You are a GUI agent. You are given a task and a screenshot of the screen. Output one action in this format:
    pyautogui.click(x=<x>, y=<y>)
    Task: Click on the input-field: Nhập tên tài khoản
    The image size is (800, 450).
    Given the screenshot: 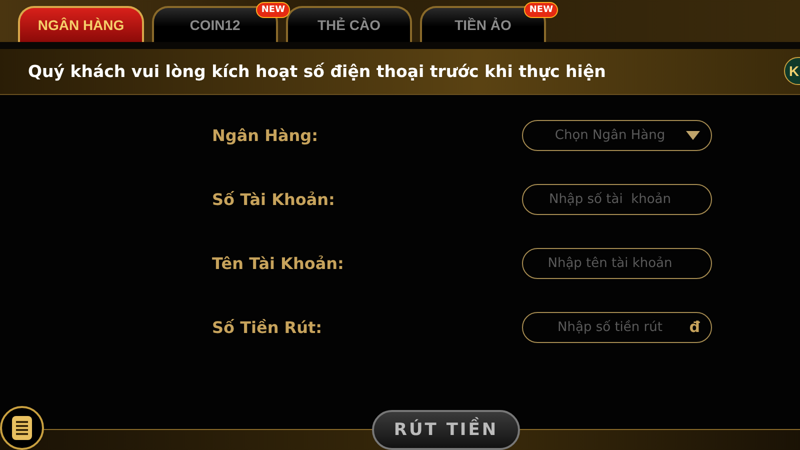 What is the action you would take?
    pyautogui.click(x=617, y=263)
    